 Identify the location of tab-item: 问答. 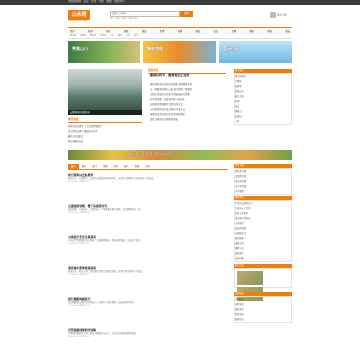
(147, 166).